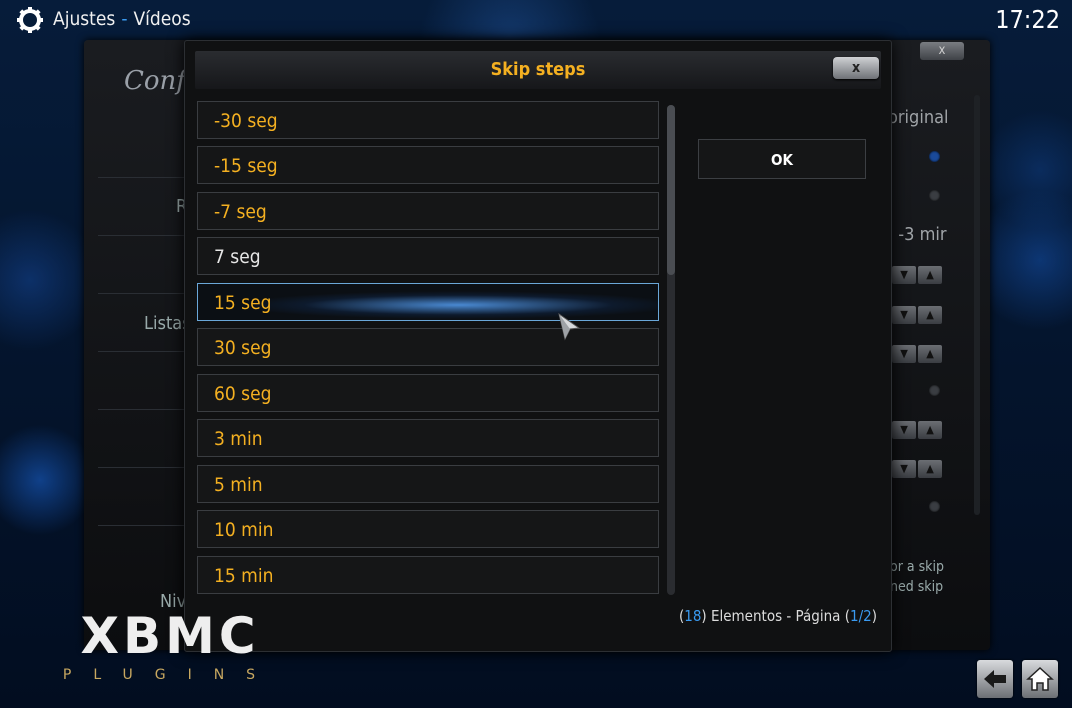 The height and width of the screenshot is (708, 1072). I want to click on back-arrow-icon, so click(995, 679).